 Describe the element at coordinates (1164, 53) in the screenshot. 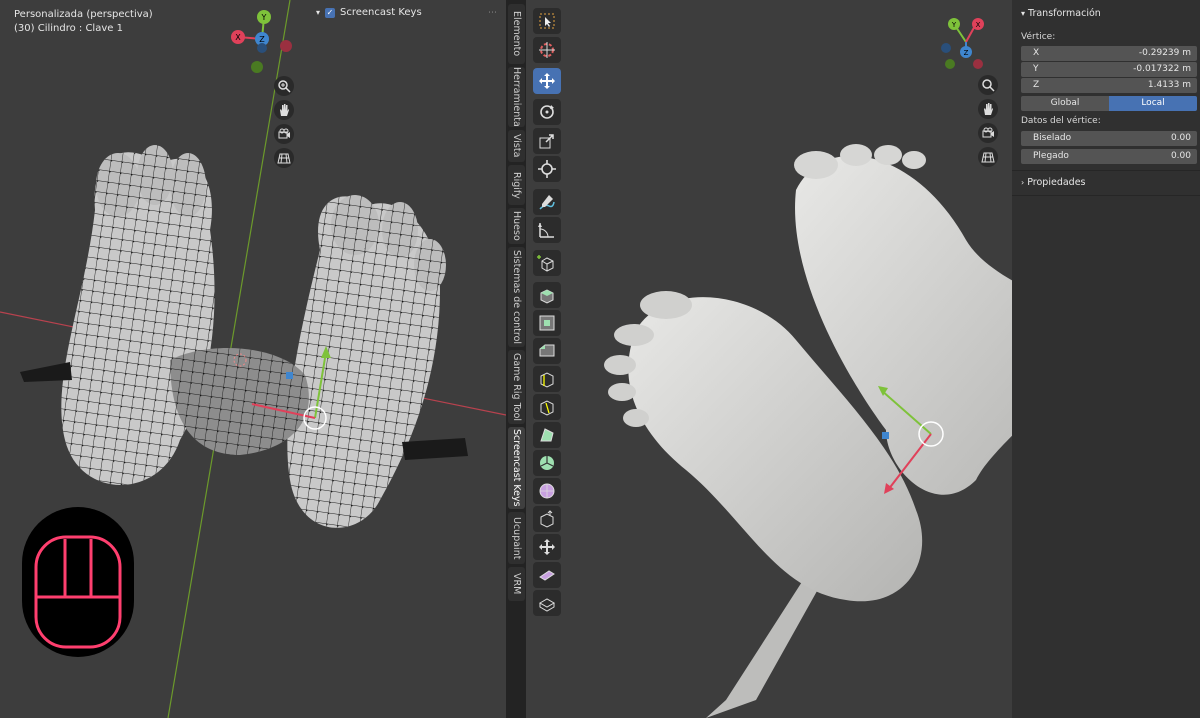

I see `coord-x-value: -0.29239 m` at that location.